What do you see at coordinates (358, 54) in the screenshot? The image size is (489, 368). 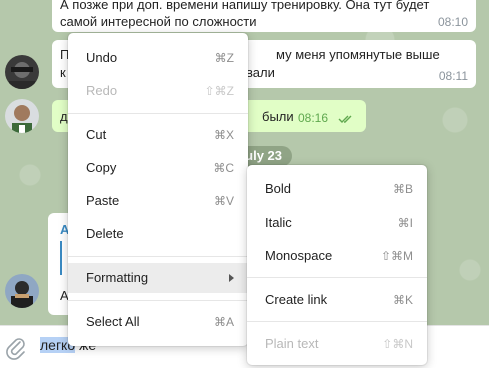 I see `message-text: му меня упомянутые выше` at bounding box center [358, 54].